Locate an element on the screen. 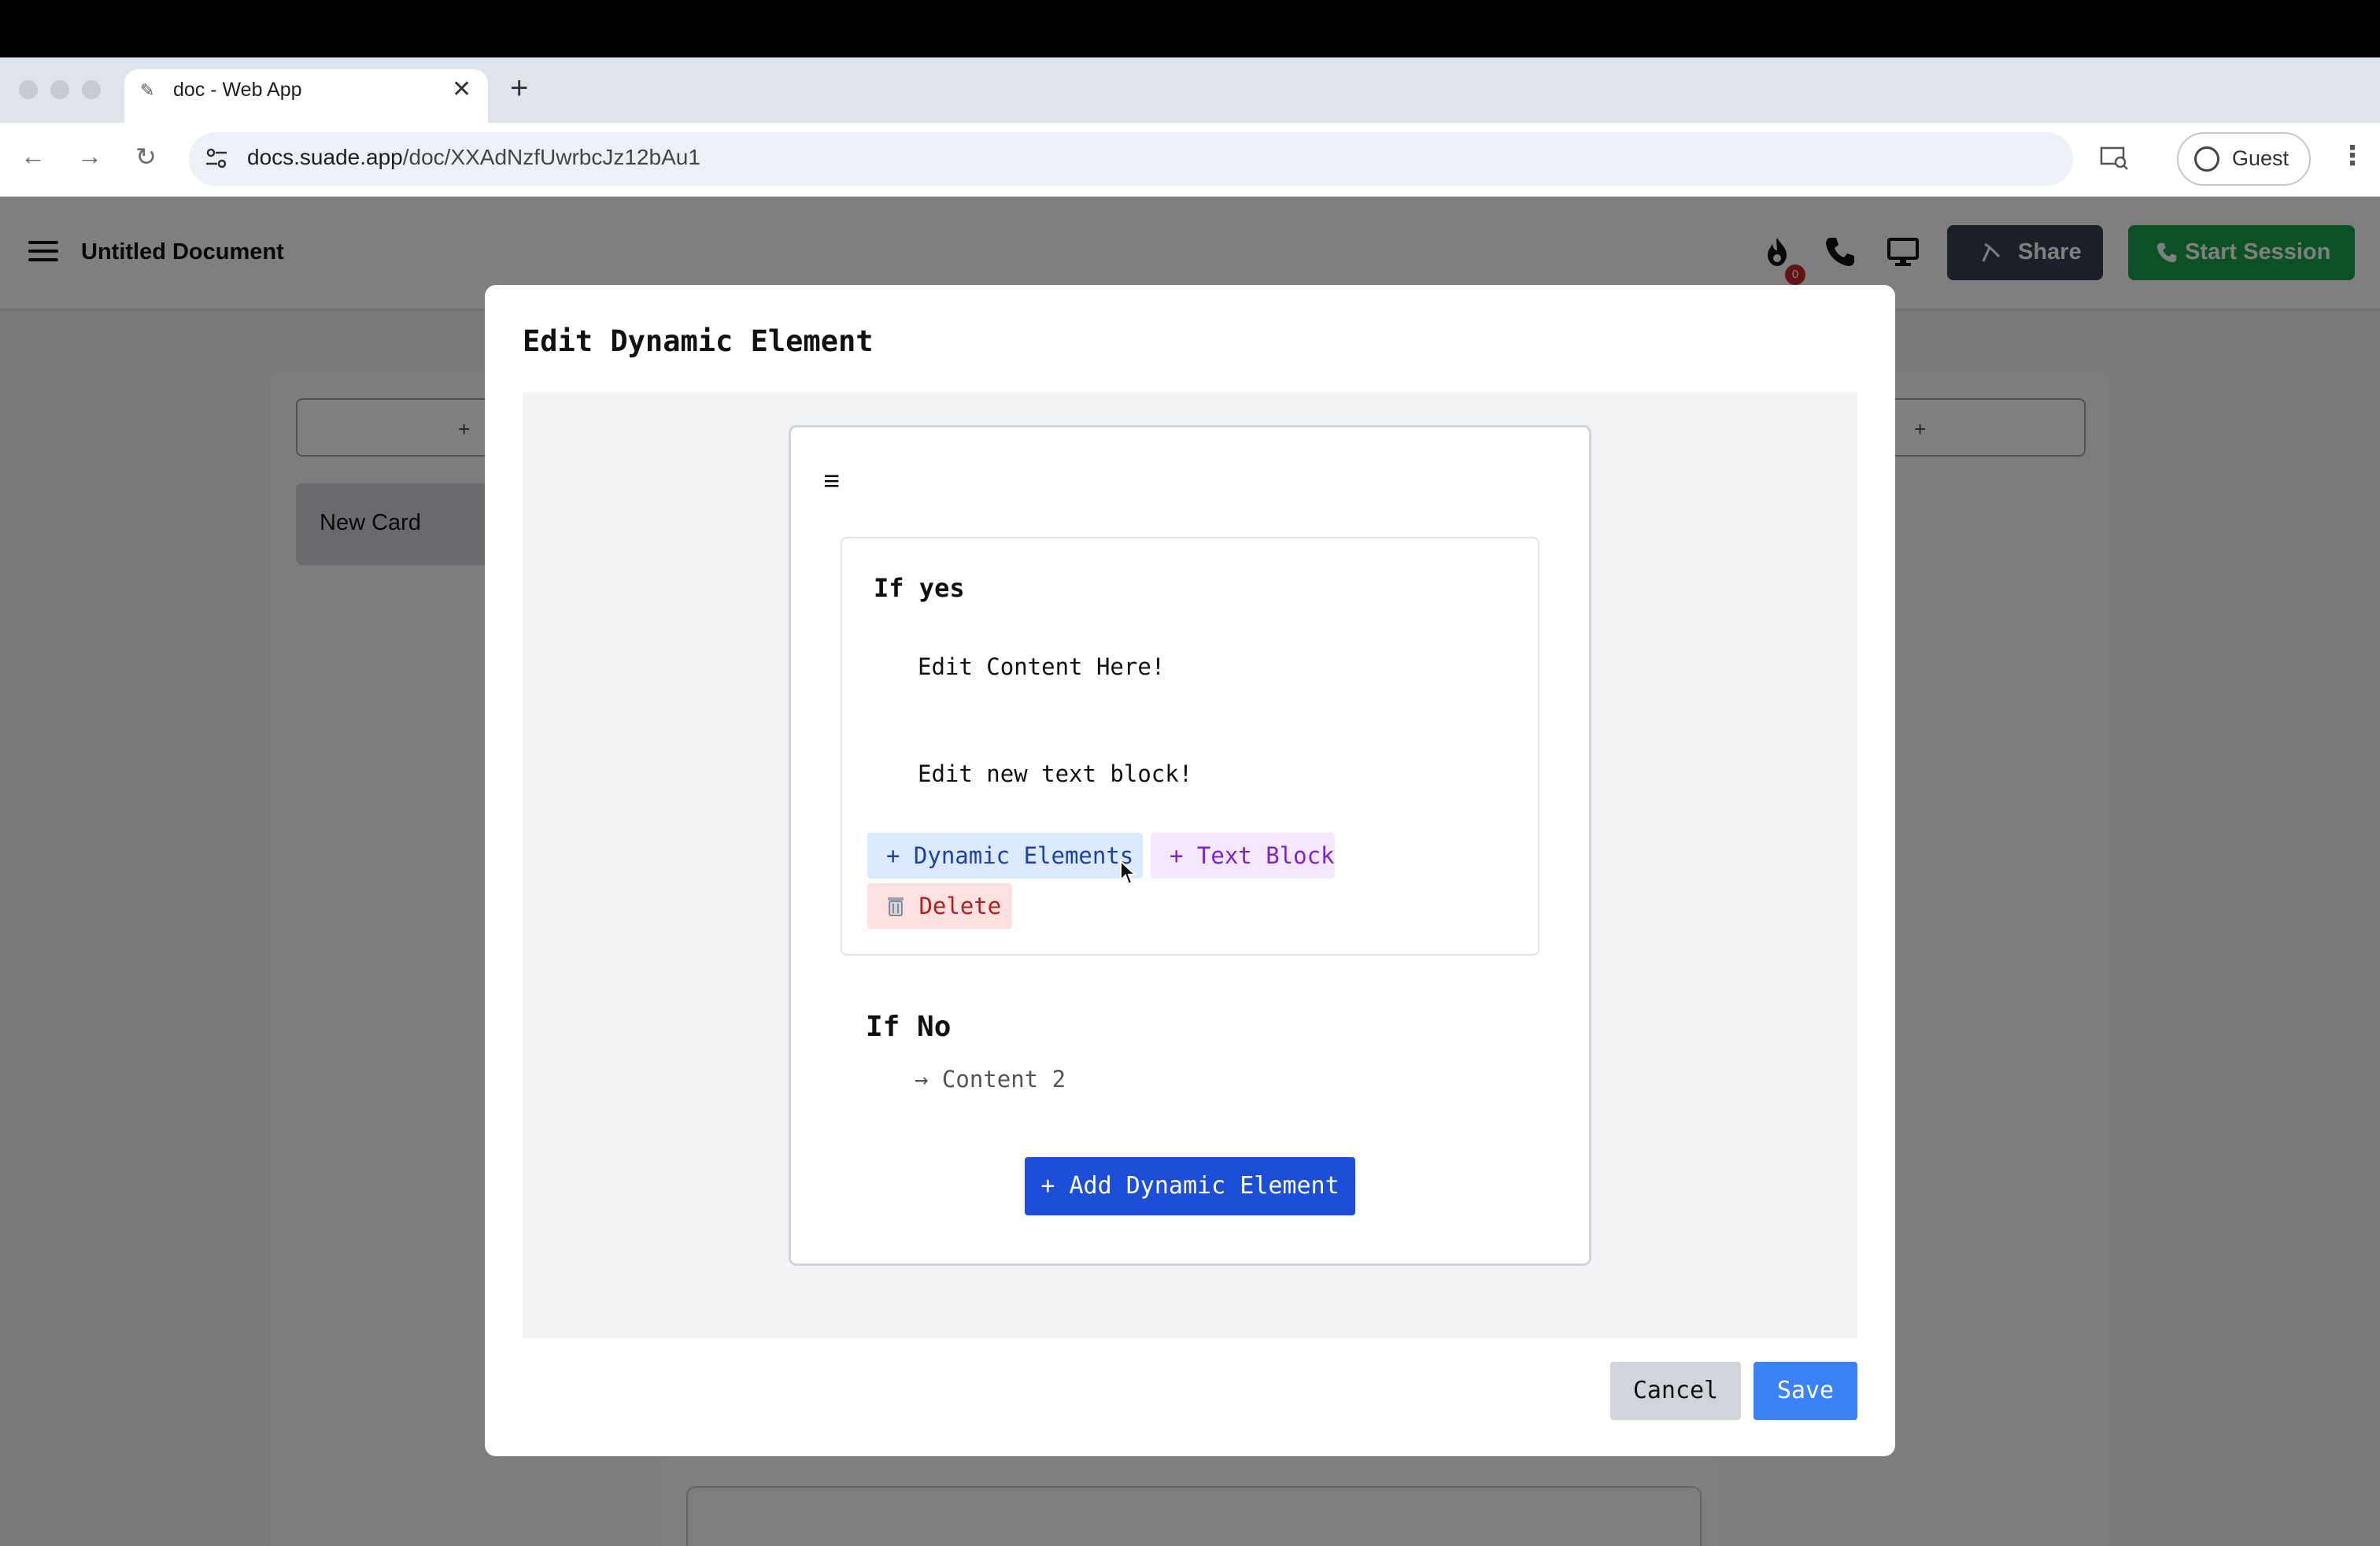 Image resolution: width=2380 pixels, height=1546 pixels. no-branch-content: → Content 2 is located at coordinates (990, 1080).